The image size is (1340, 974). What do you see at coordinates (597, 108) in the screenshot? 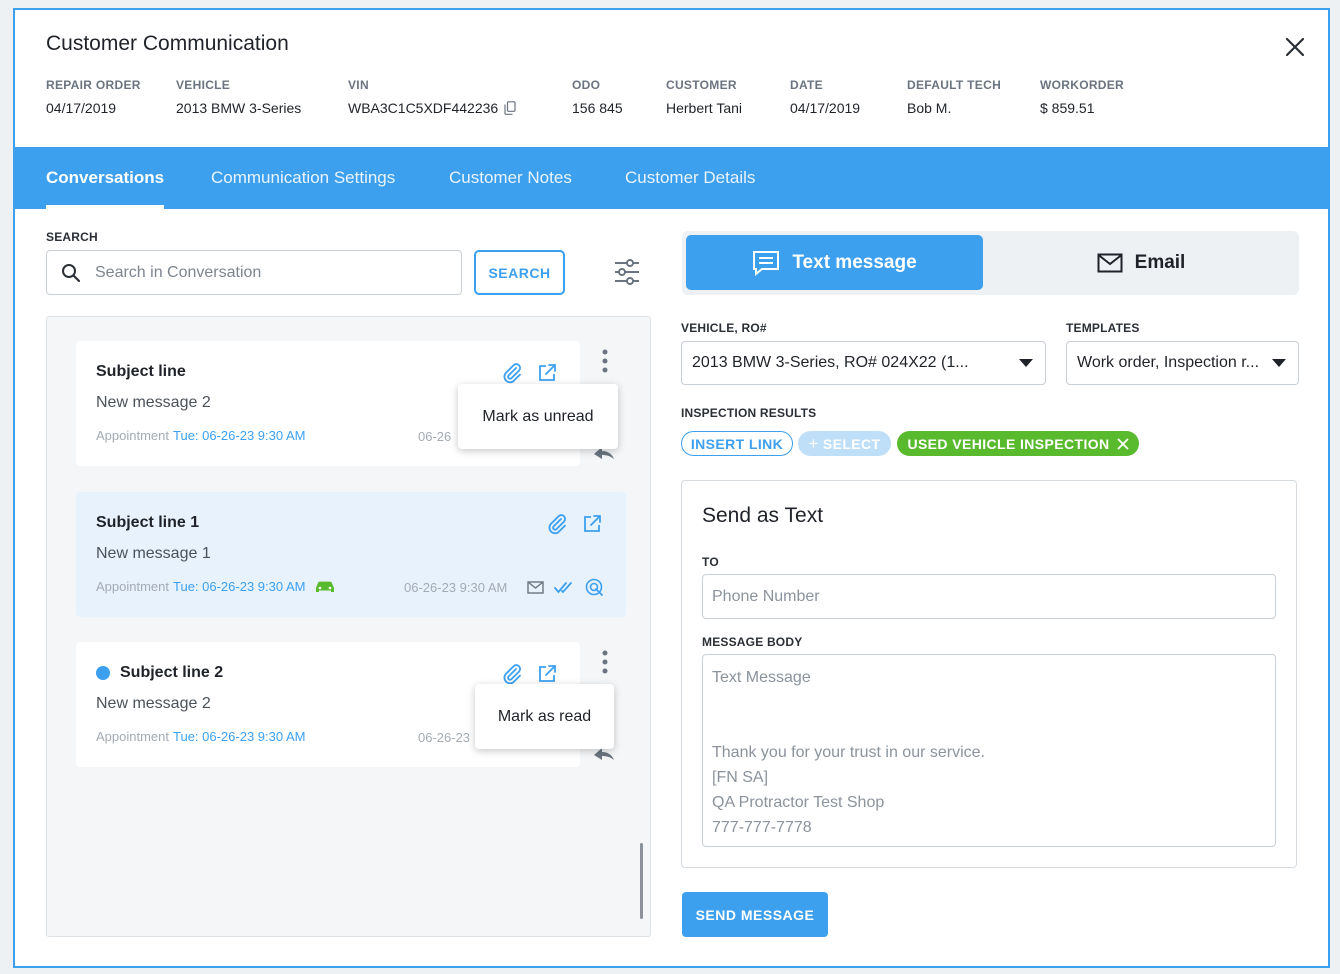
I see `meta-value: 156 845` at bounding box center [597, 108].